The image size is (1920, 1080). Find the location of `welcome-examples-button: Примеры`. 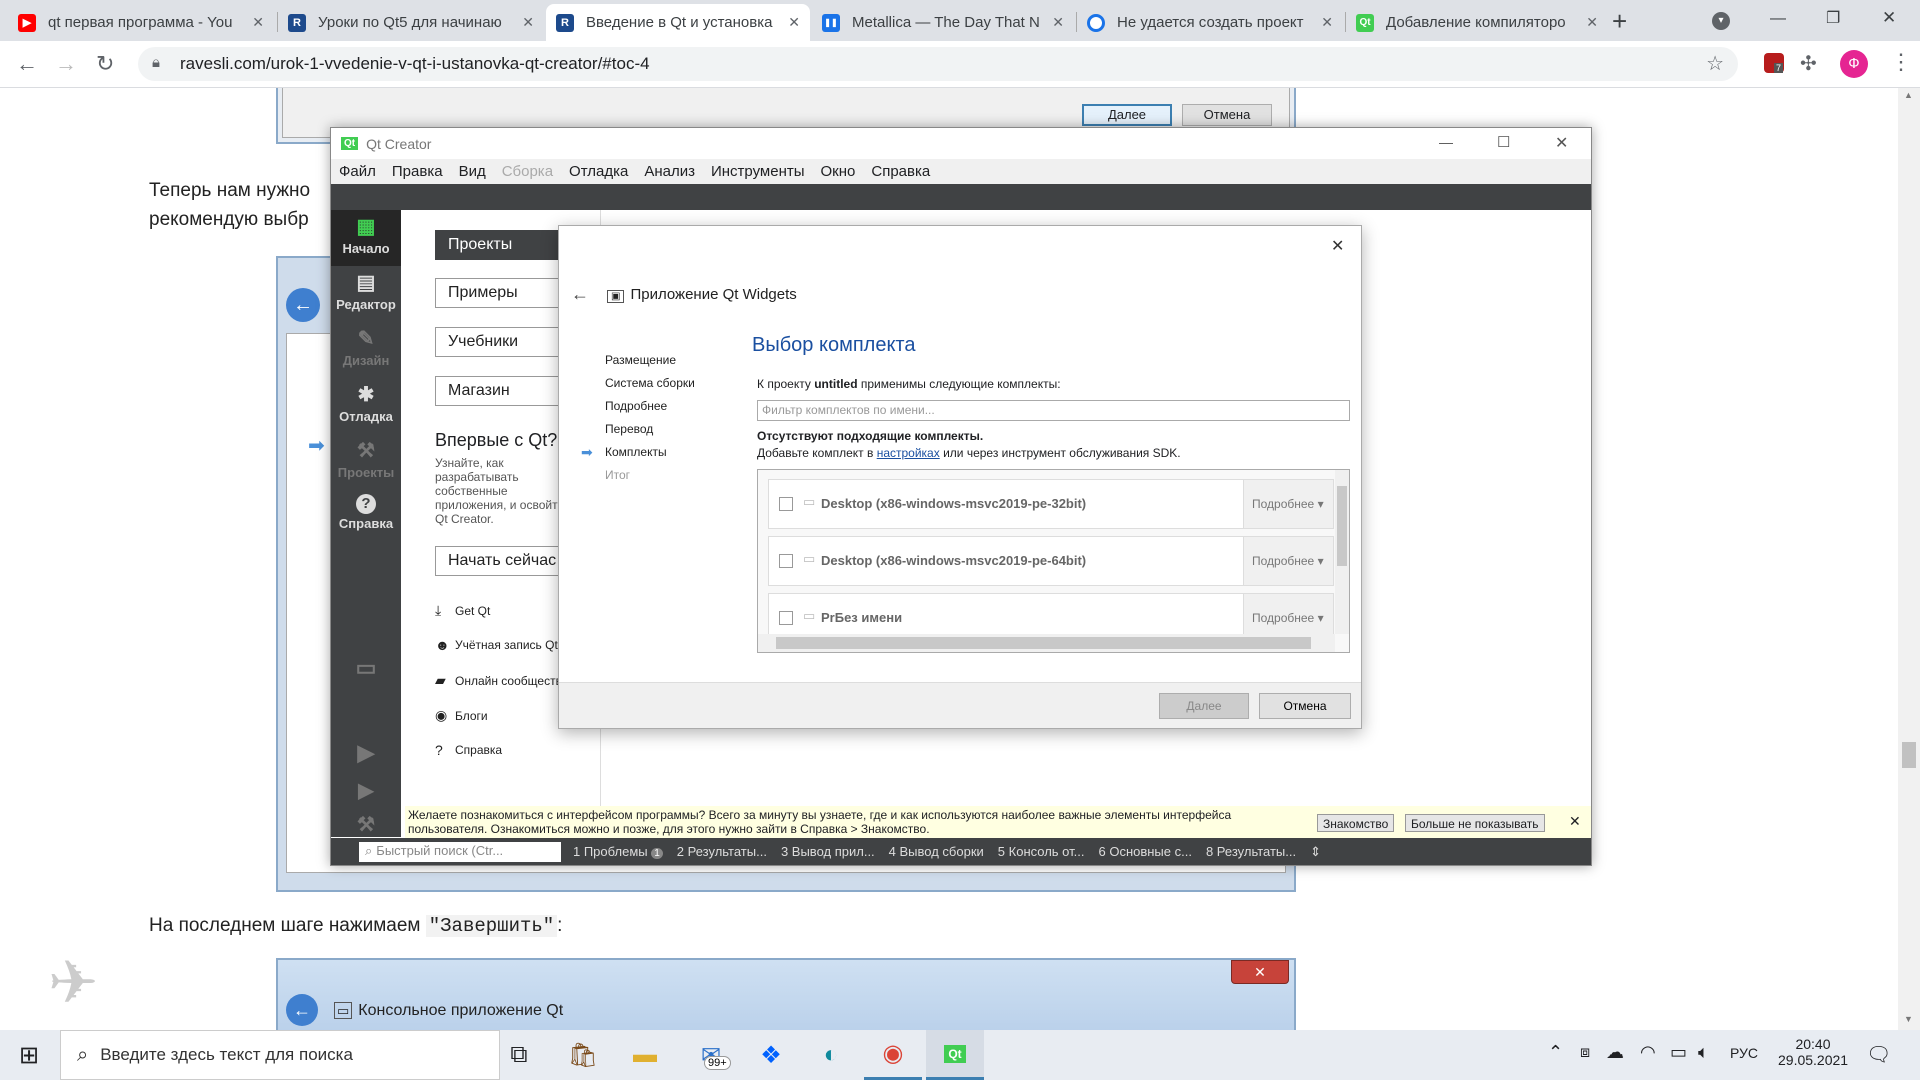

welcome-examples-button: Примеры is located at coordinates (502, 293).